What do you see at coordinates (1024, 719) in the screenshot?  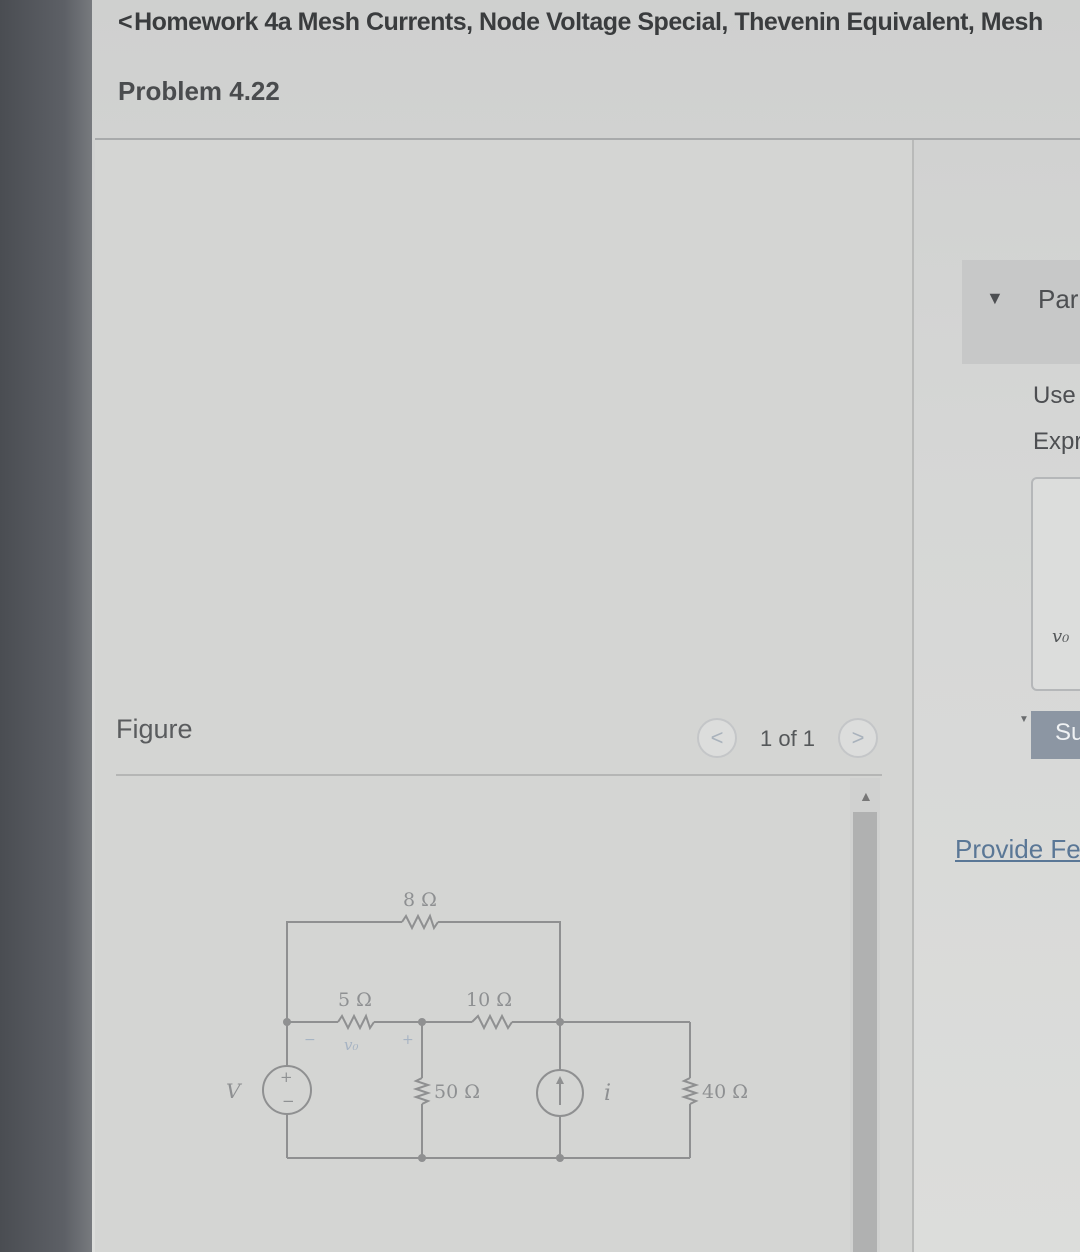 I see `small-triangle-icon: ▼` at bounding box center [1024, 719].